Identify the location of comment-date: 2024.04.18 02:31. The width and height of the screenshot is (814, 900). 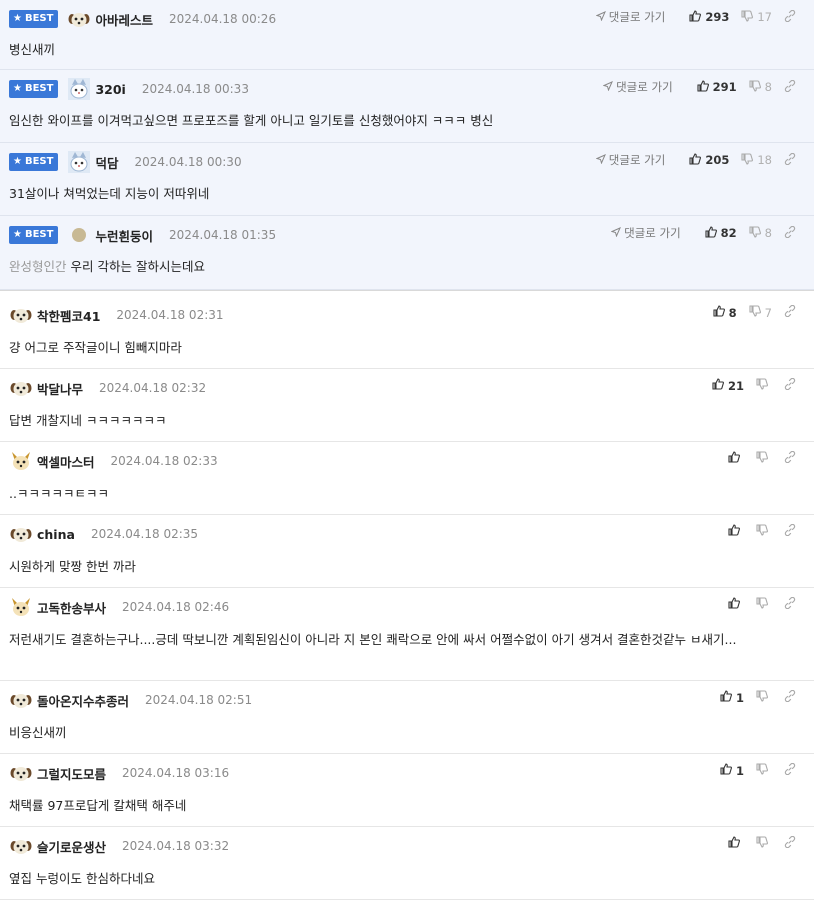
(170, 315).